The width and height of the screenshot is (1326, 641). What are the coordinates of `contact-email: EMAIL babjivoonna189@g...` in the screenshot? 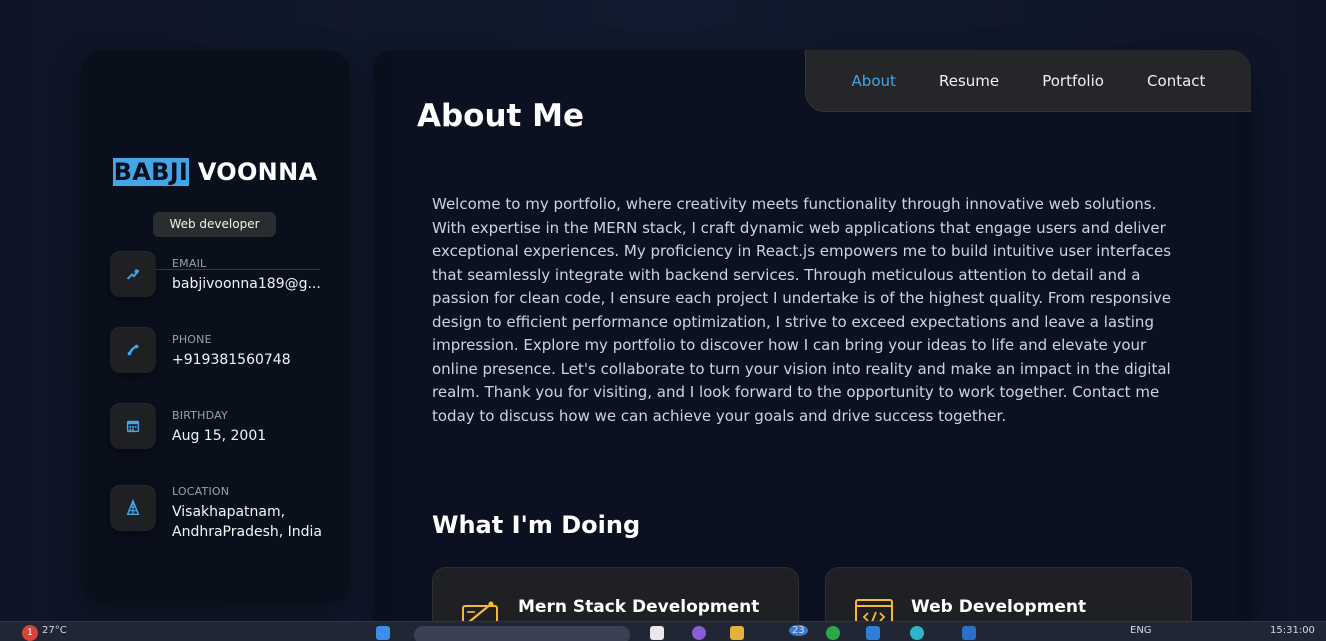 It's located at (219, 281).